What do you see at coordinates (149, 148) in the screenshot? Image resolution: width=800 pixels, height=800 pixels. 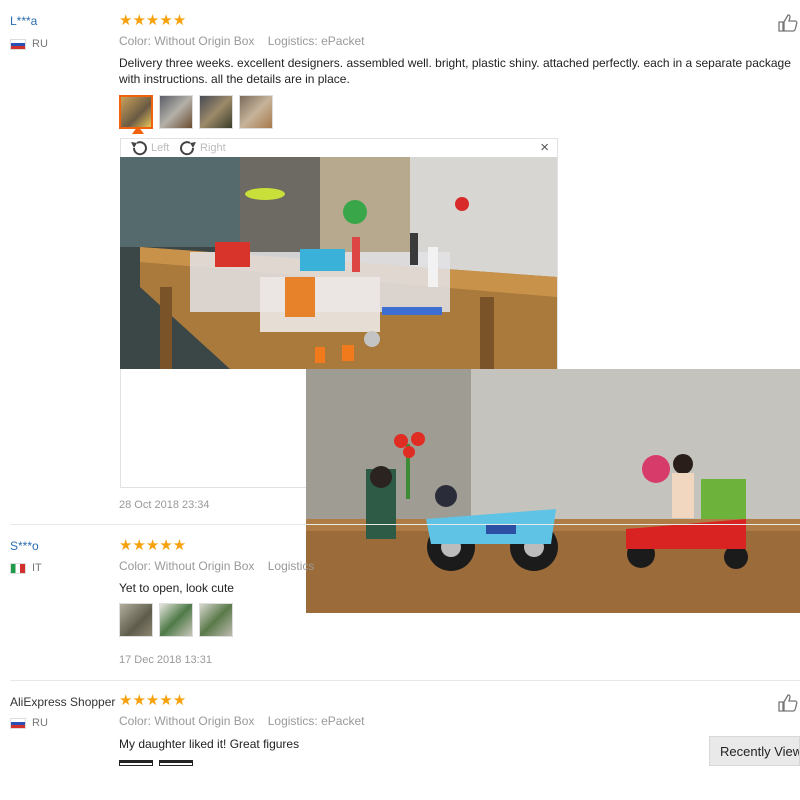 I see `rotate-left-button: Left` at bounding box center [149, 148].